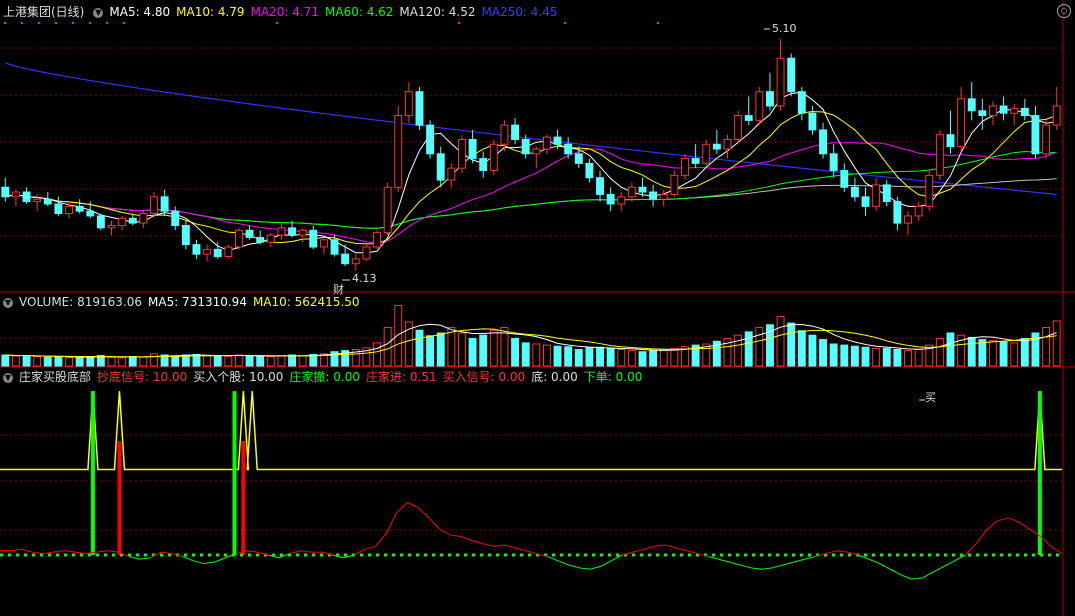  I want to click on di-value: 底: 0.00, so click(554, 377).